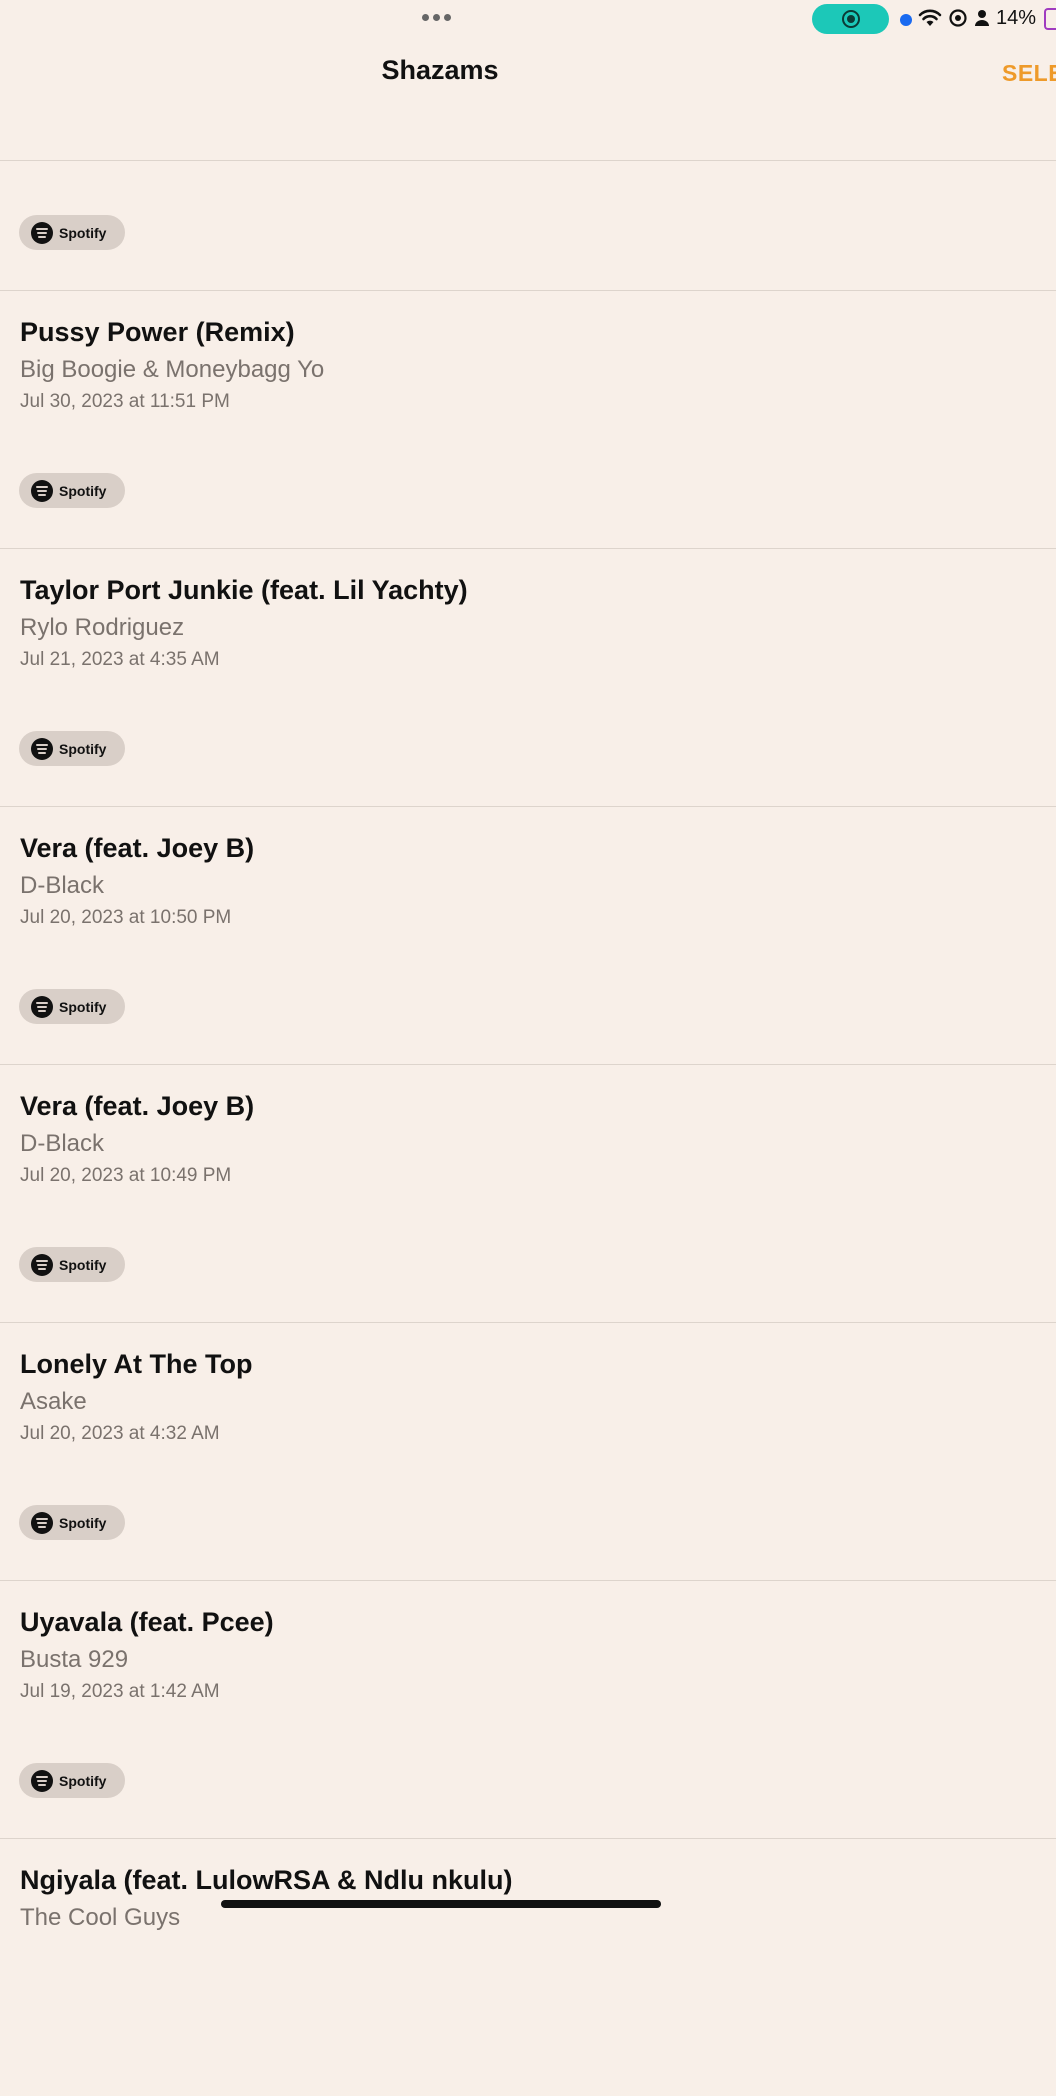 The image size is (1056, 2096). Describe the element at coordinates (102, 627) in the screenshot. I see `artist-name: Rylo Rodriguez` at that location.